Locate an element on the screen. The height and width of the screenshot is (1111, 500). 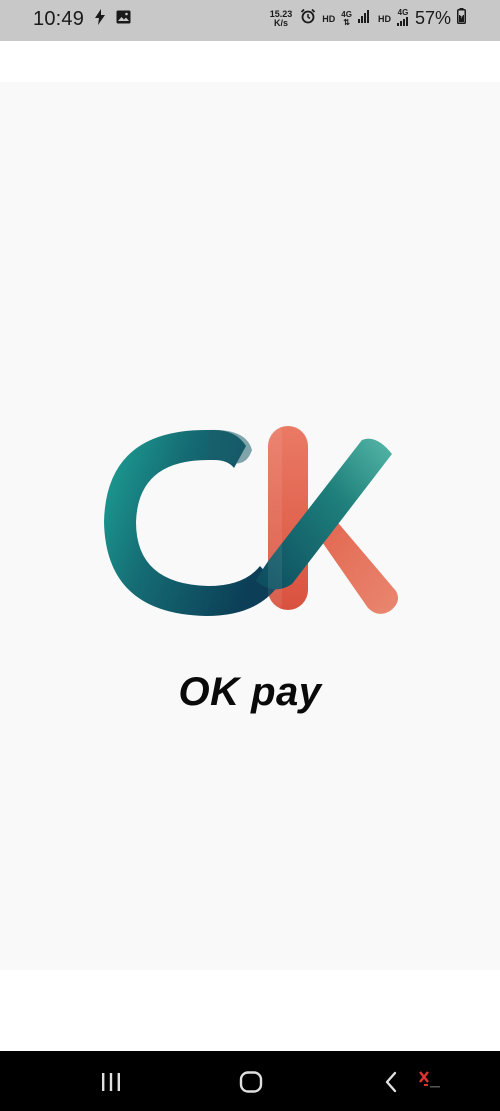
hd-label-2: HD is located at coordinates (384, 18).